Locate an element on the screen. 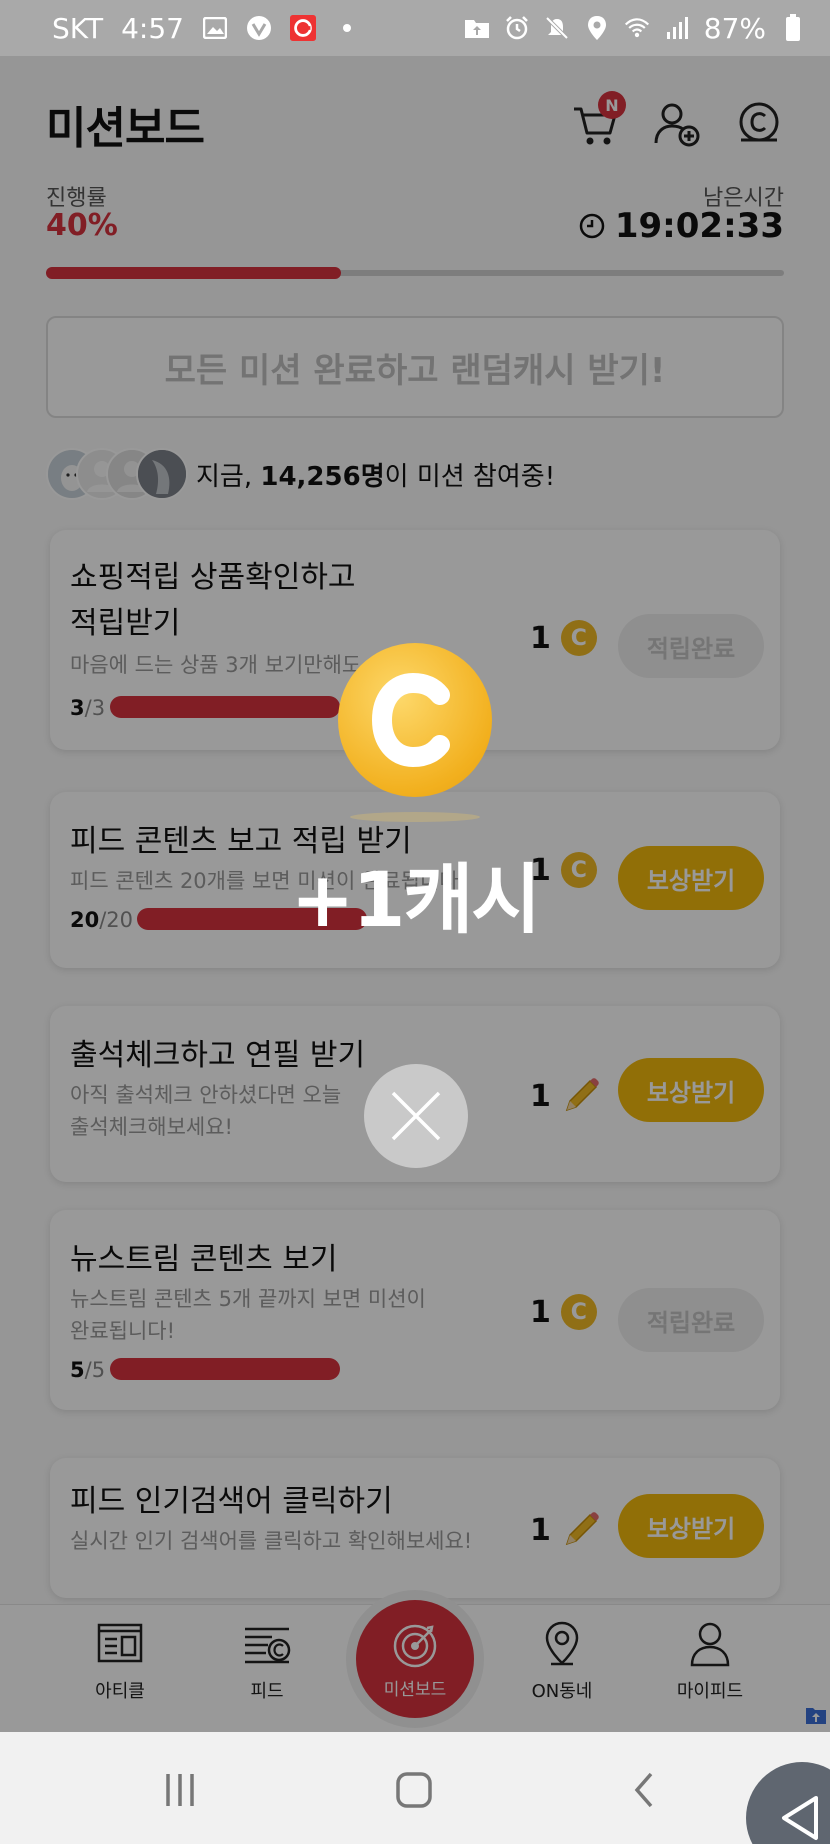 The width and height of the screenshot is (830, 1844). recent-apps-icon is located at coordinates (180, 1790).